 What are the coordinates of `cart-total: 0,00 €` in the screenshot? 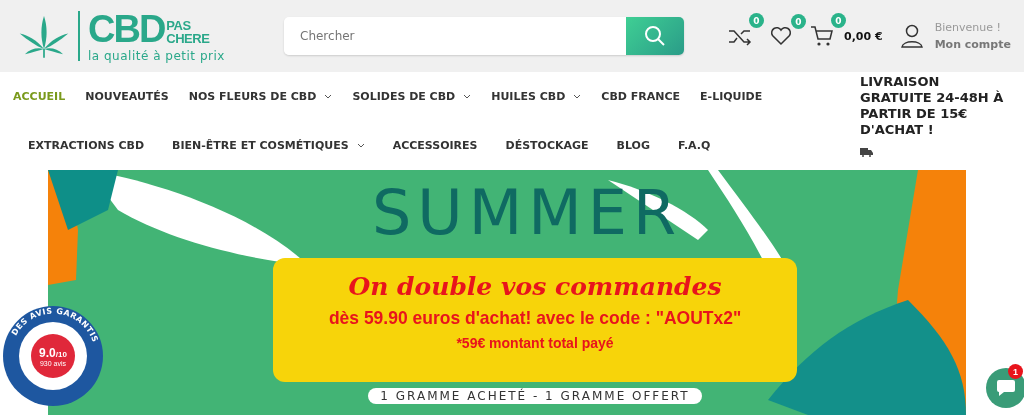 It's located at (863, 36).